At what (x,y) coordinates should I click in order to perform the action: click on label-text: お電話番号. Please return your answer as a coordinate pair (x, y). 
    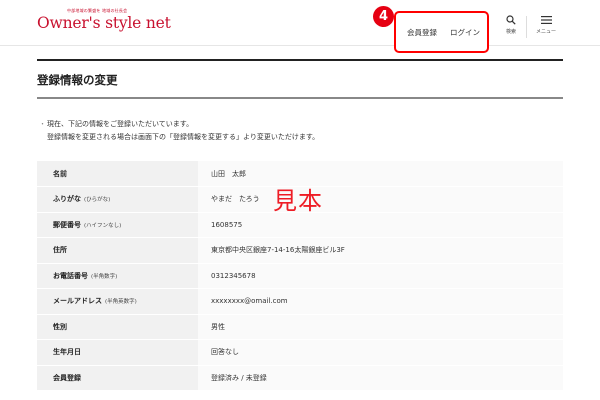
    Looking at the image, I should click on (70, 275).